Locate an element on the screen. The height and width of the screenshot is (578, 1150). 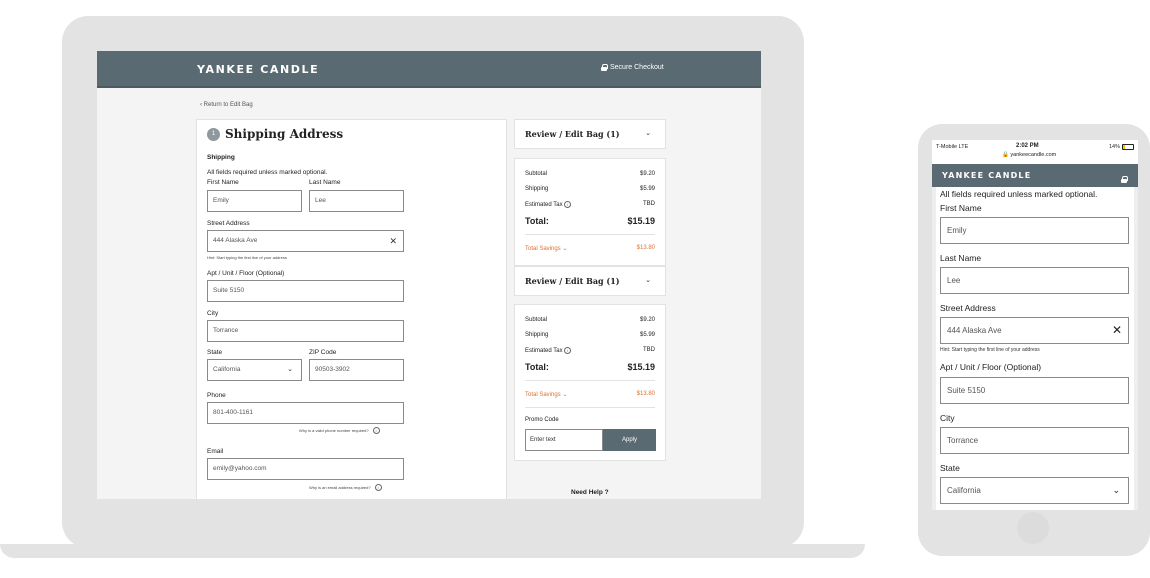
zip-field: 90503-3902 is located at coordinates (356, 370).